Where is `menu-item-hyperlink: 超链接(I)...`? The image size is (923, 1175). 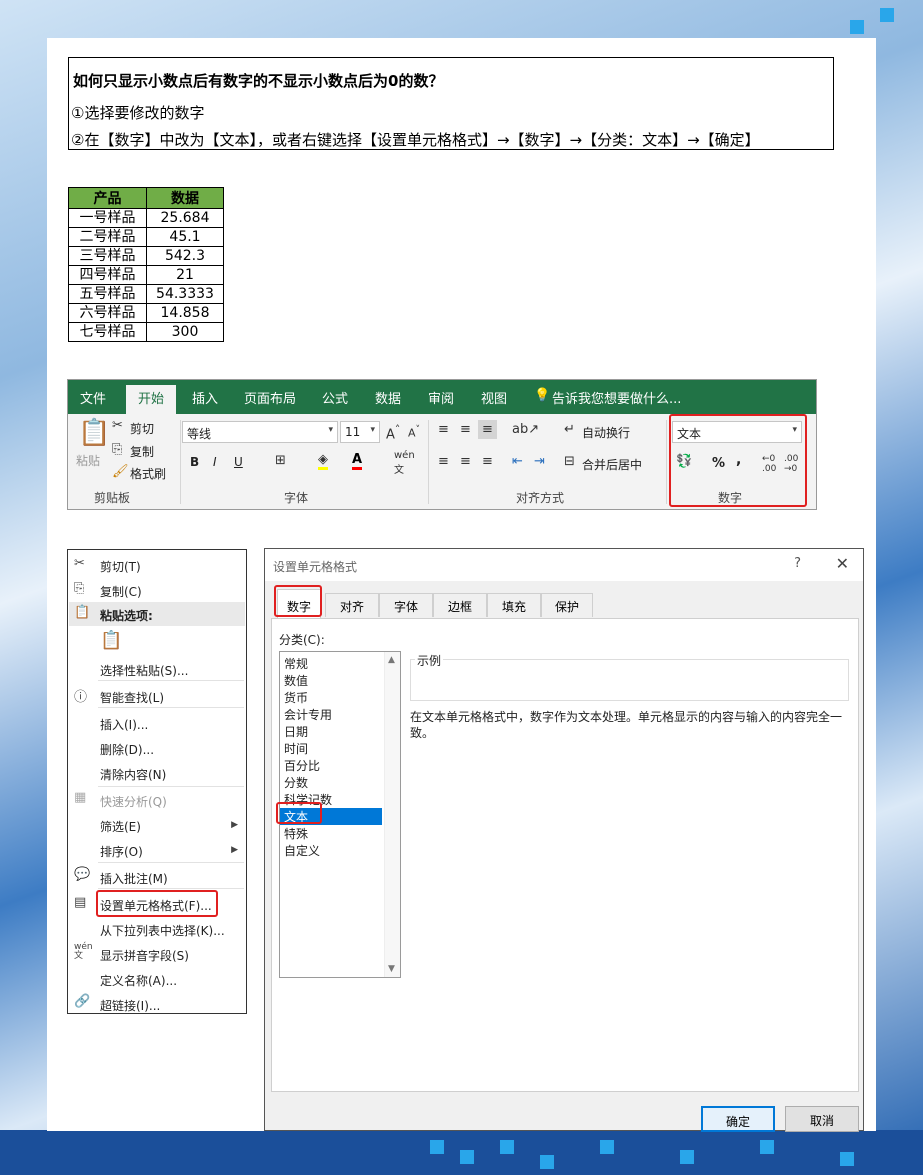
menu-item-hyperlink: 超链接(I)... is located at coordinates (130, 1005).